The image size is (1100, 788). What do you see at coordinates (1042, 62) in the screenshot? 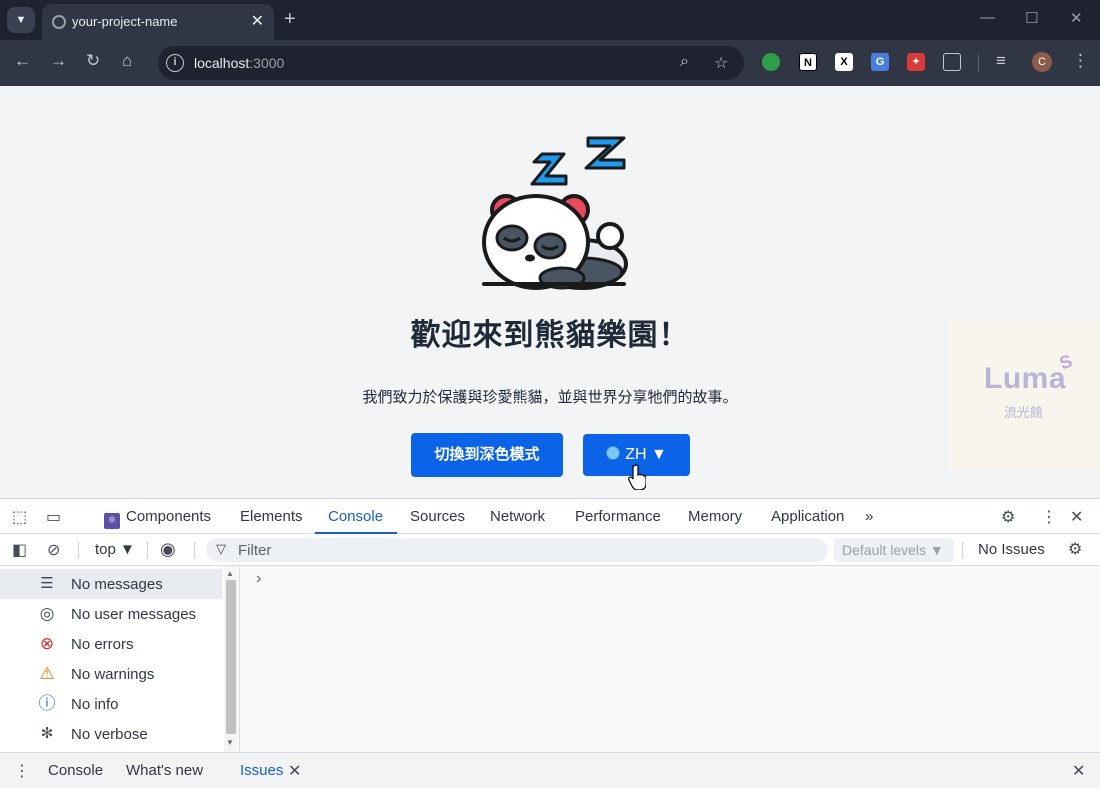
I see `profile-avatar: C` at bounding box center [1042, 62].